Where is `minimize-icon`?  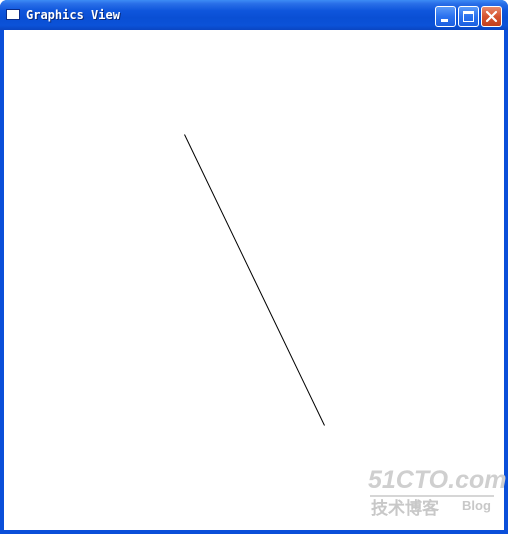 minimize-icon is located at coordinates (444, 20).